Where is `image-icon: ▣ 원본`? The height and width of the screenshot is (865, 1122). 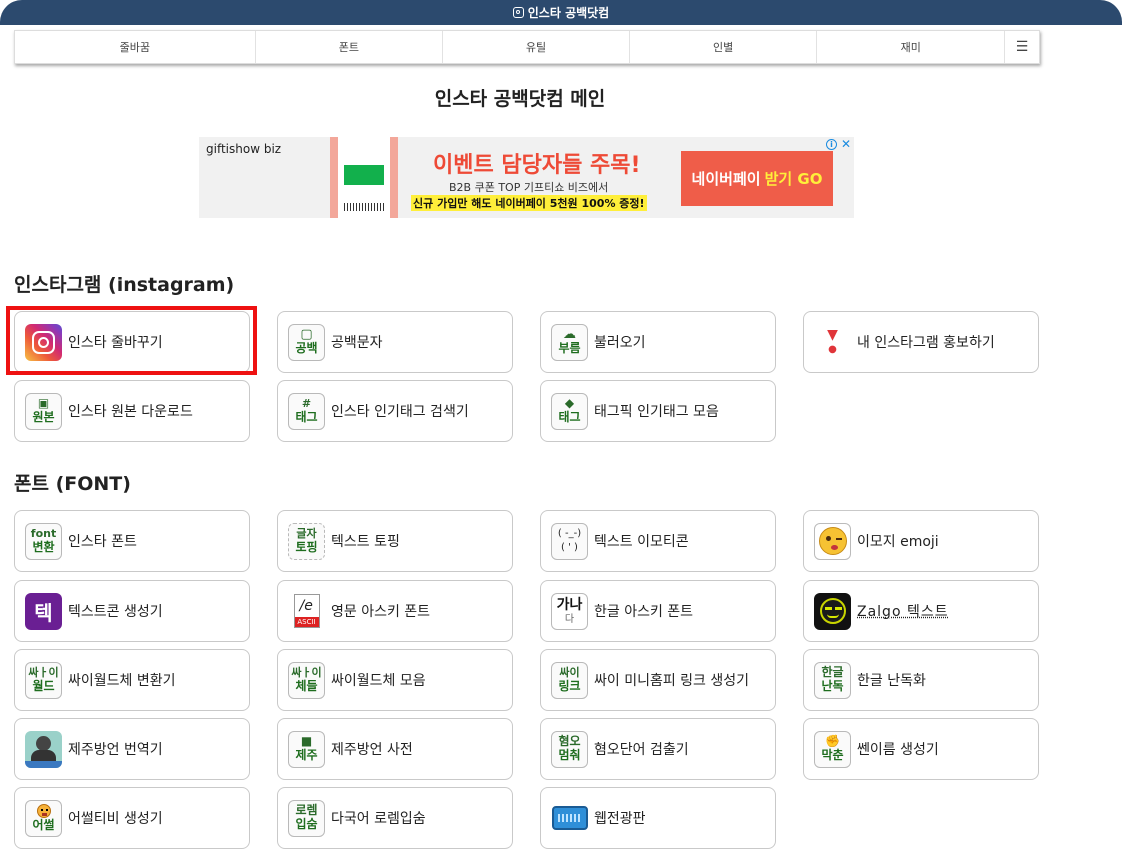 image-icon: ▣ 원본 is located at coordinates (43, 411).